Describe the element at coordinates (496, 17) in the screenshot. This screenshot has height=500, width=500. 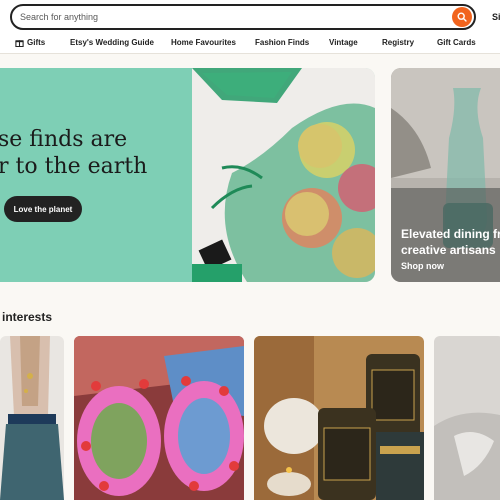
I see `sign-in-link: Si` at that location.